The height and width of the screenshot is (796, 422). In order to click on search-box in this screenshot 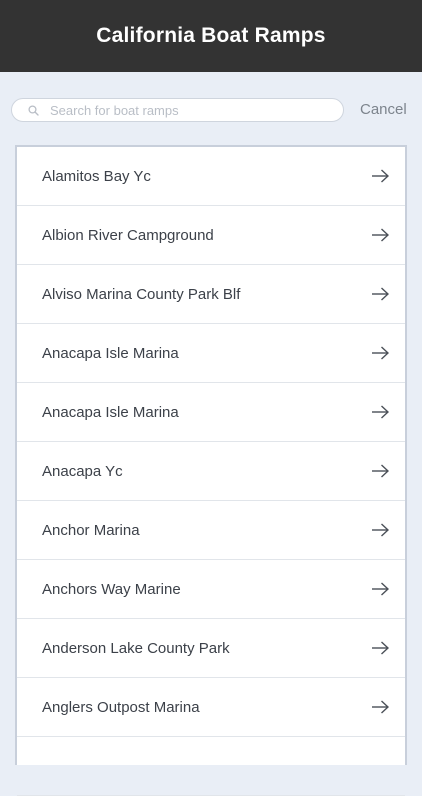, I will do `click(177, 110)`.